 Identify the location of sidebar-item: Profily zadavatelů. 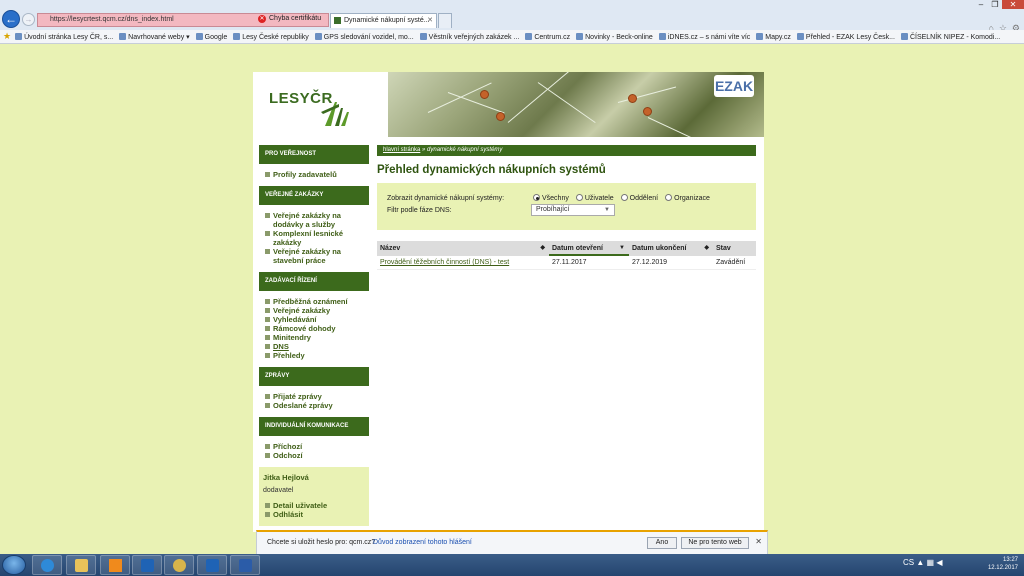
(314, 174).